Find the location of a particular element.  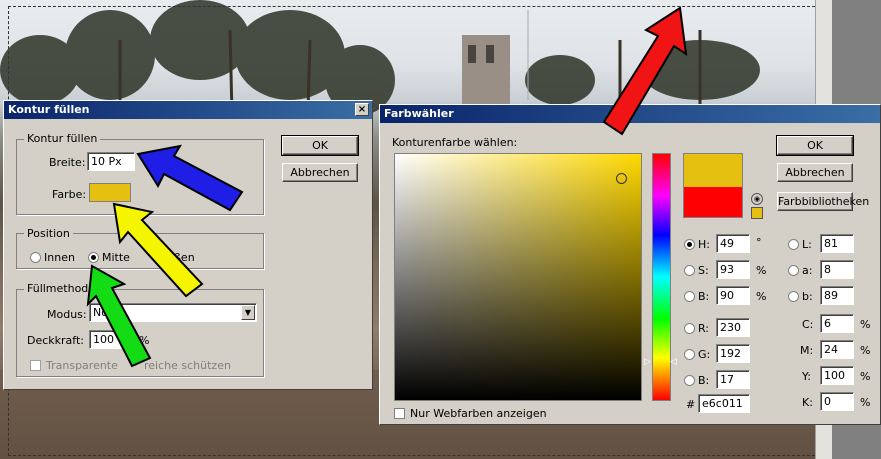

brightness-unit: % is located at coordinates (761, 296).